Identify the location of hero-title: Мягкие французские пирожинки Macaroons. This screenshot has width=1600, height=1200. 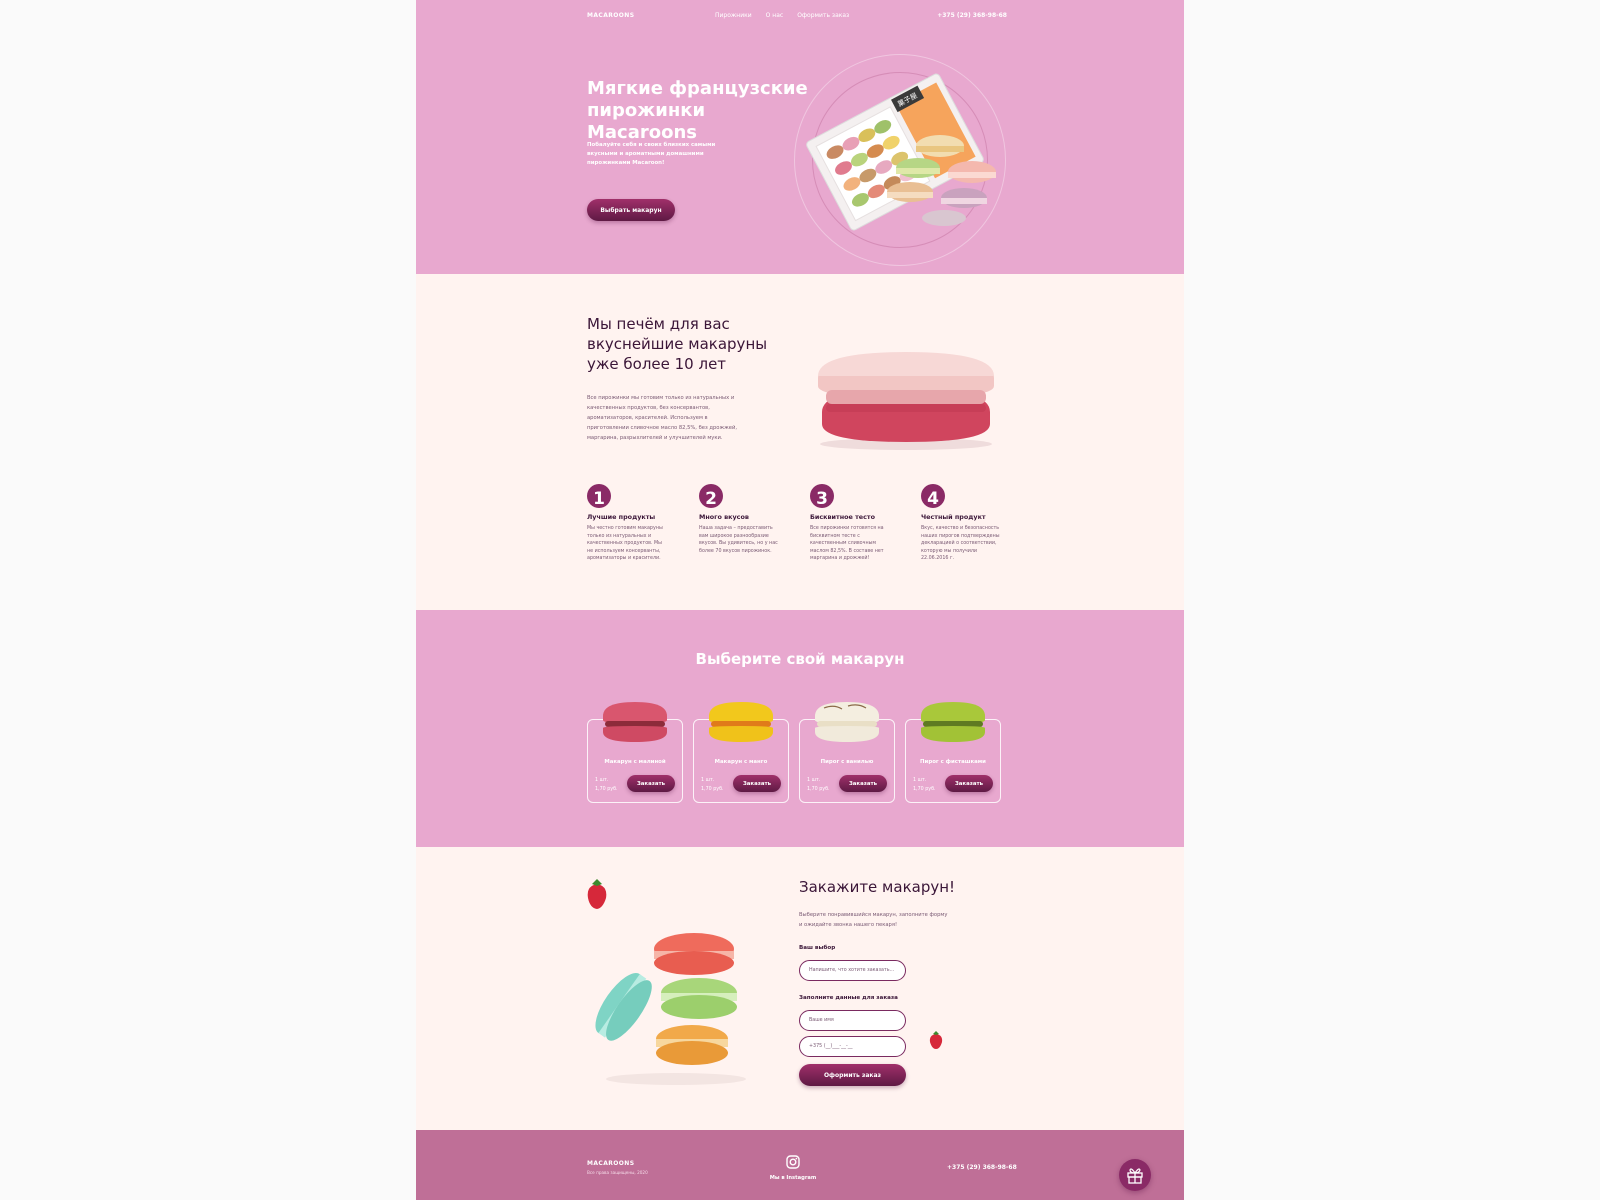
(697, 110).